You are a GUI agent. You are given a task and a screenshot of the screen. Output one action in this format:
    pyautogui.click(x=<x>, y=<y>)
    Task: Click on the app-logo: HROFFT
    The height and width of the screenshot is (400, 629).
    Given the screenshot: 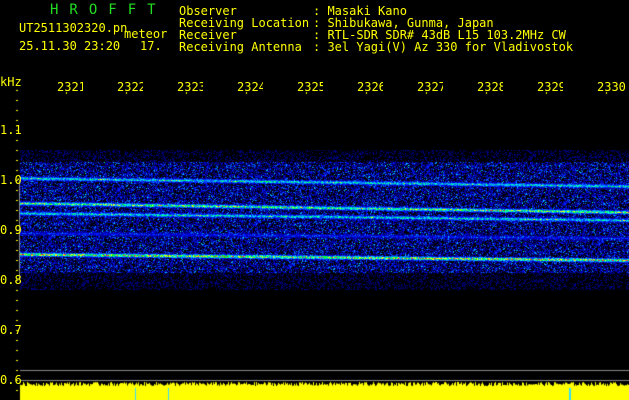 What is the action you would take?
    pyautogui.click(x=108, y=10)
    